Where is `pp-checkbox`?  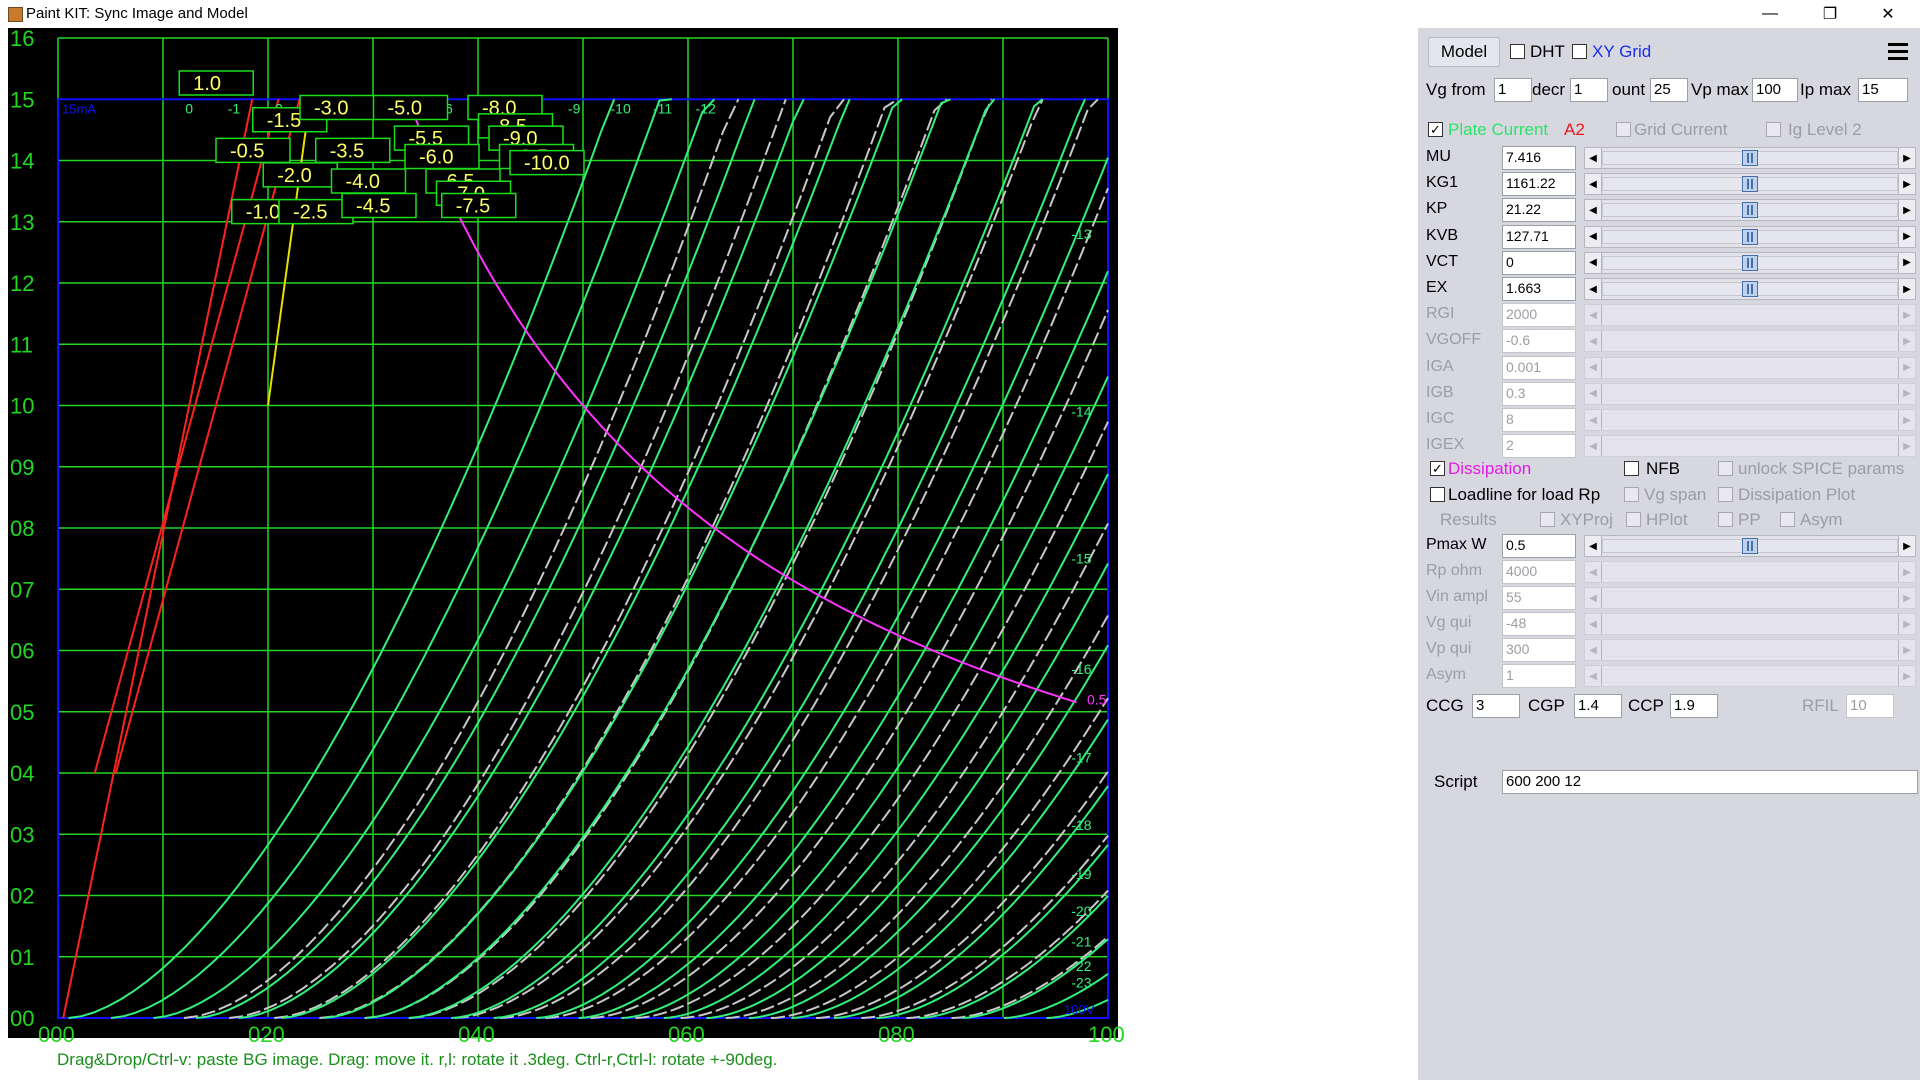
pp-checkbox is located at coordinates (1725, 519).